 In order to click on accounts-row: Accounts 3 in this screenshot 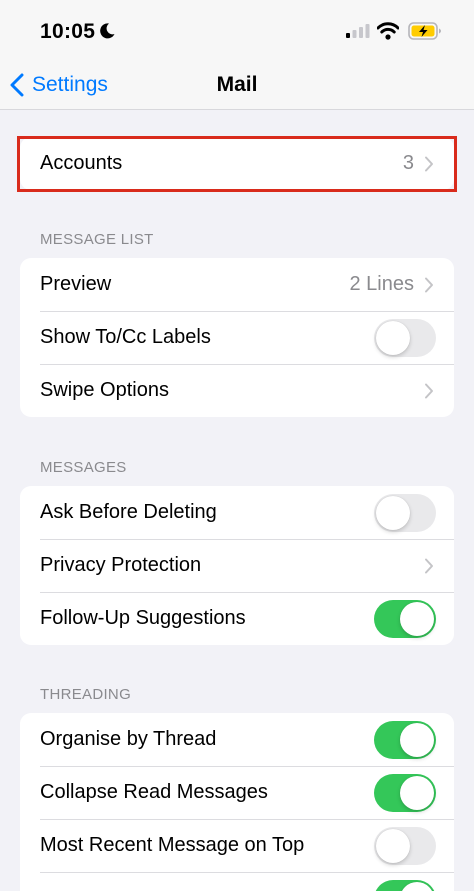, I will do `click(237, 163)`.